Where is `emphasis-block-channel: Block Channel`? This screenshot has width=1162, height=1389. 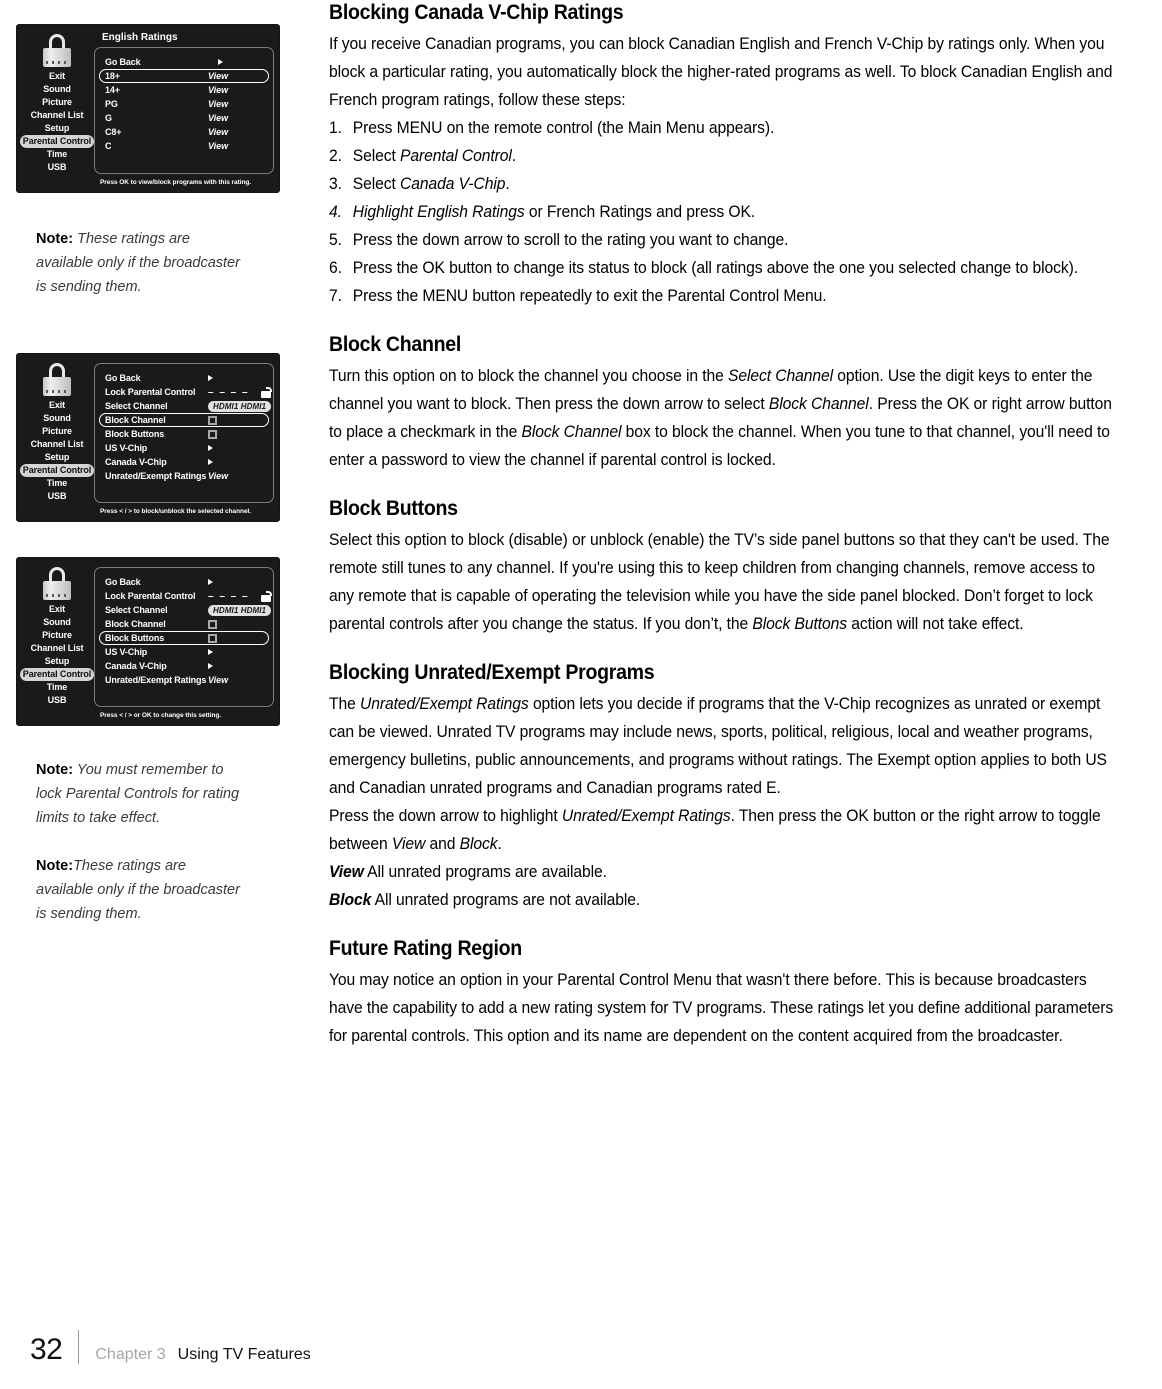
emphasis-block-channel: Block Channel is located at coordinates (818, 404).